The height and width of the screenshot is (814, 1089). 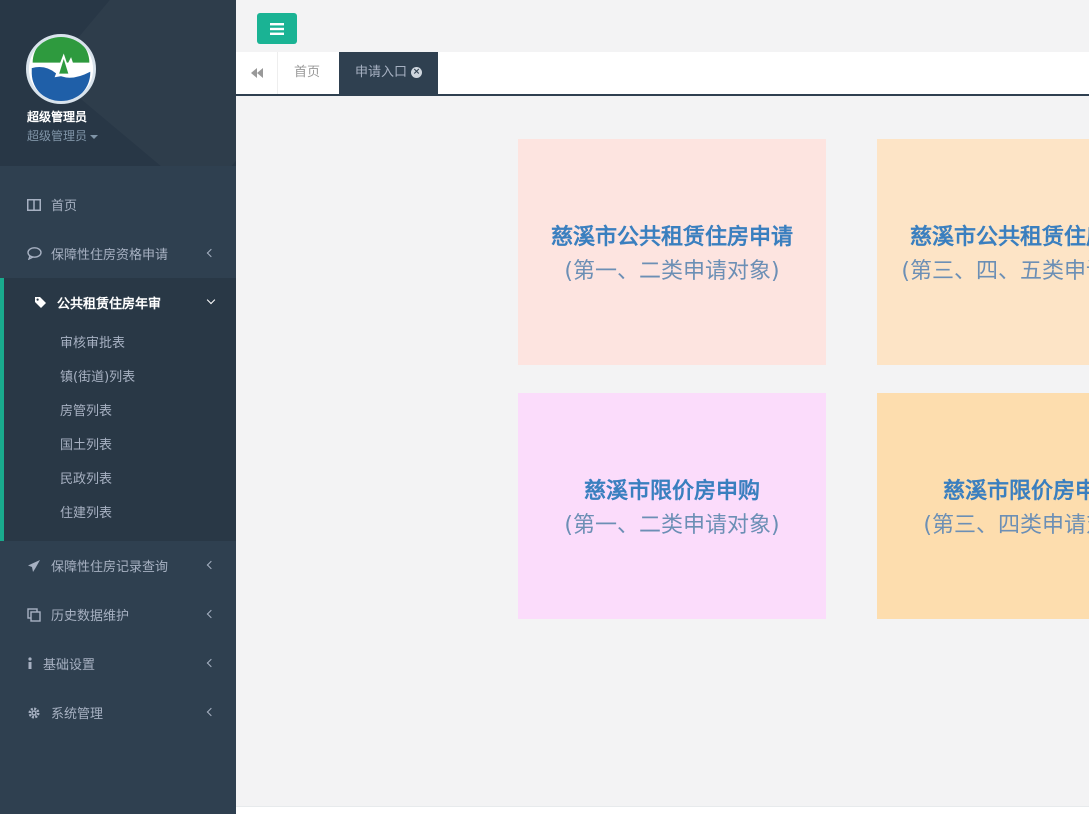 What do you see at coordinates (34, 615) in the screenshot?
I see `copy-icon` at bounding box center [34, 615].